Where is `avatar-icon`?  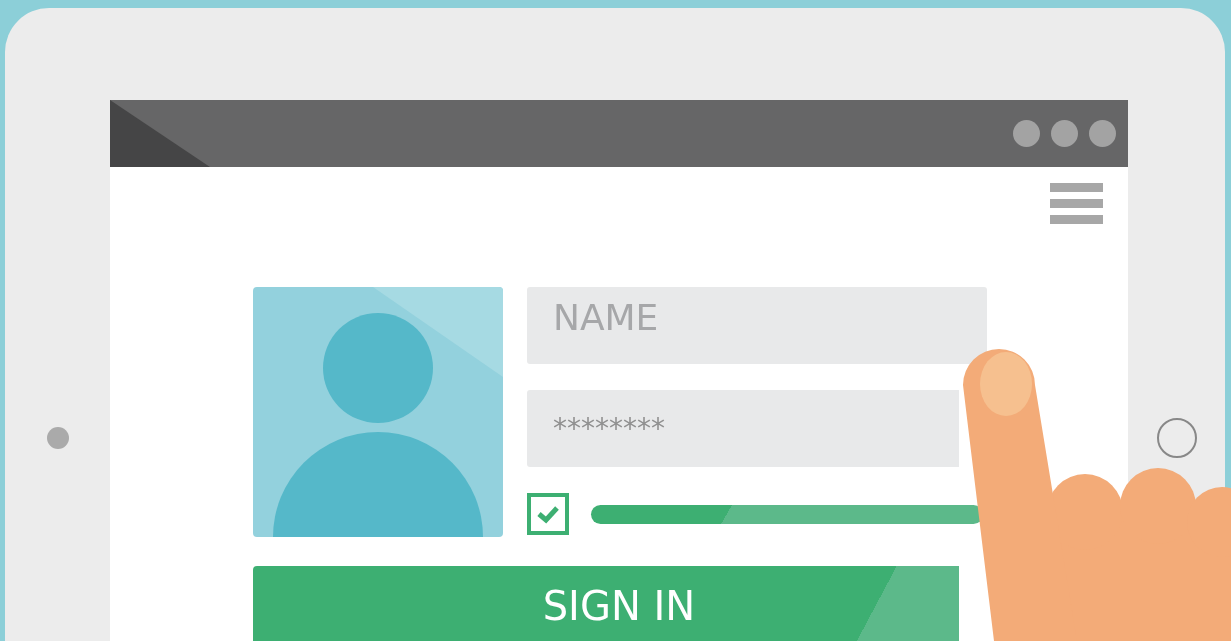 avatar-icon is located at coordinates (378, 412).